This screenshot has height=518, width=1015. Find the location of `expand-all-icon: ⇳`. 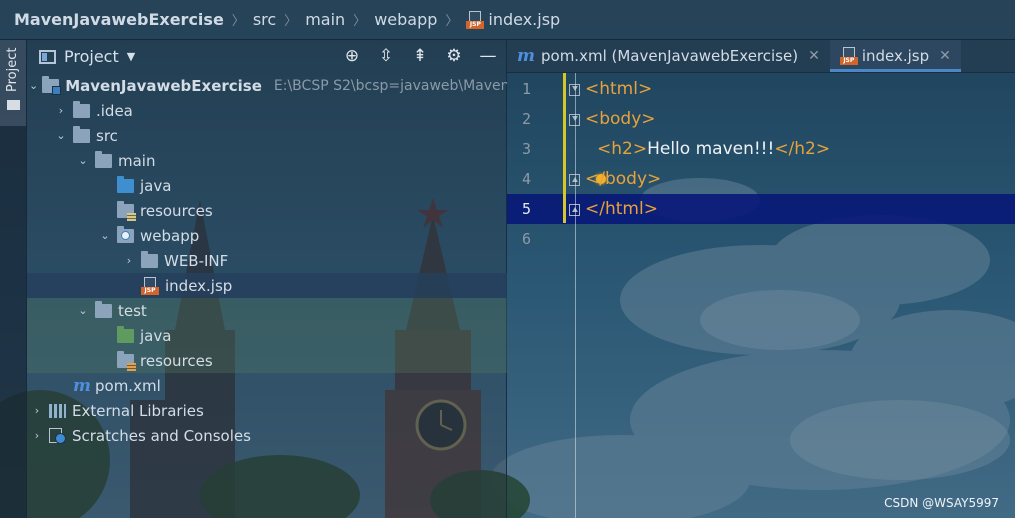

expand-all-icon: ⇳ is located at coordinates (386, 56).